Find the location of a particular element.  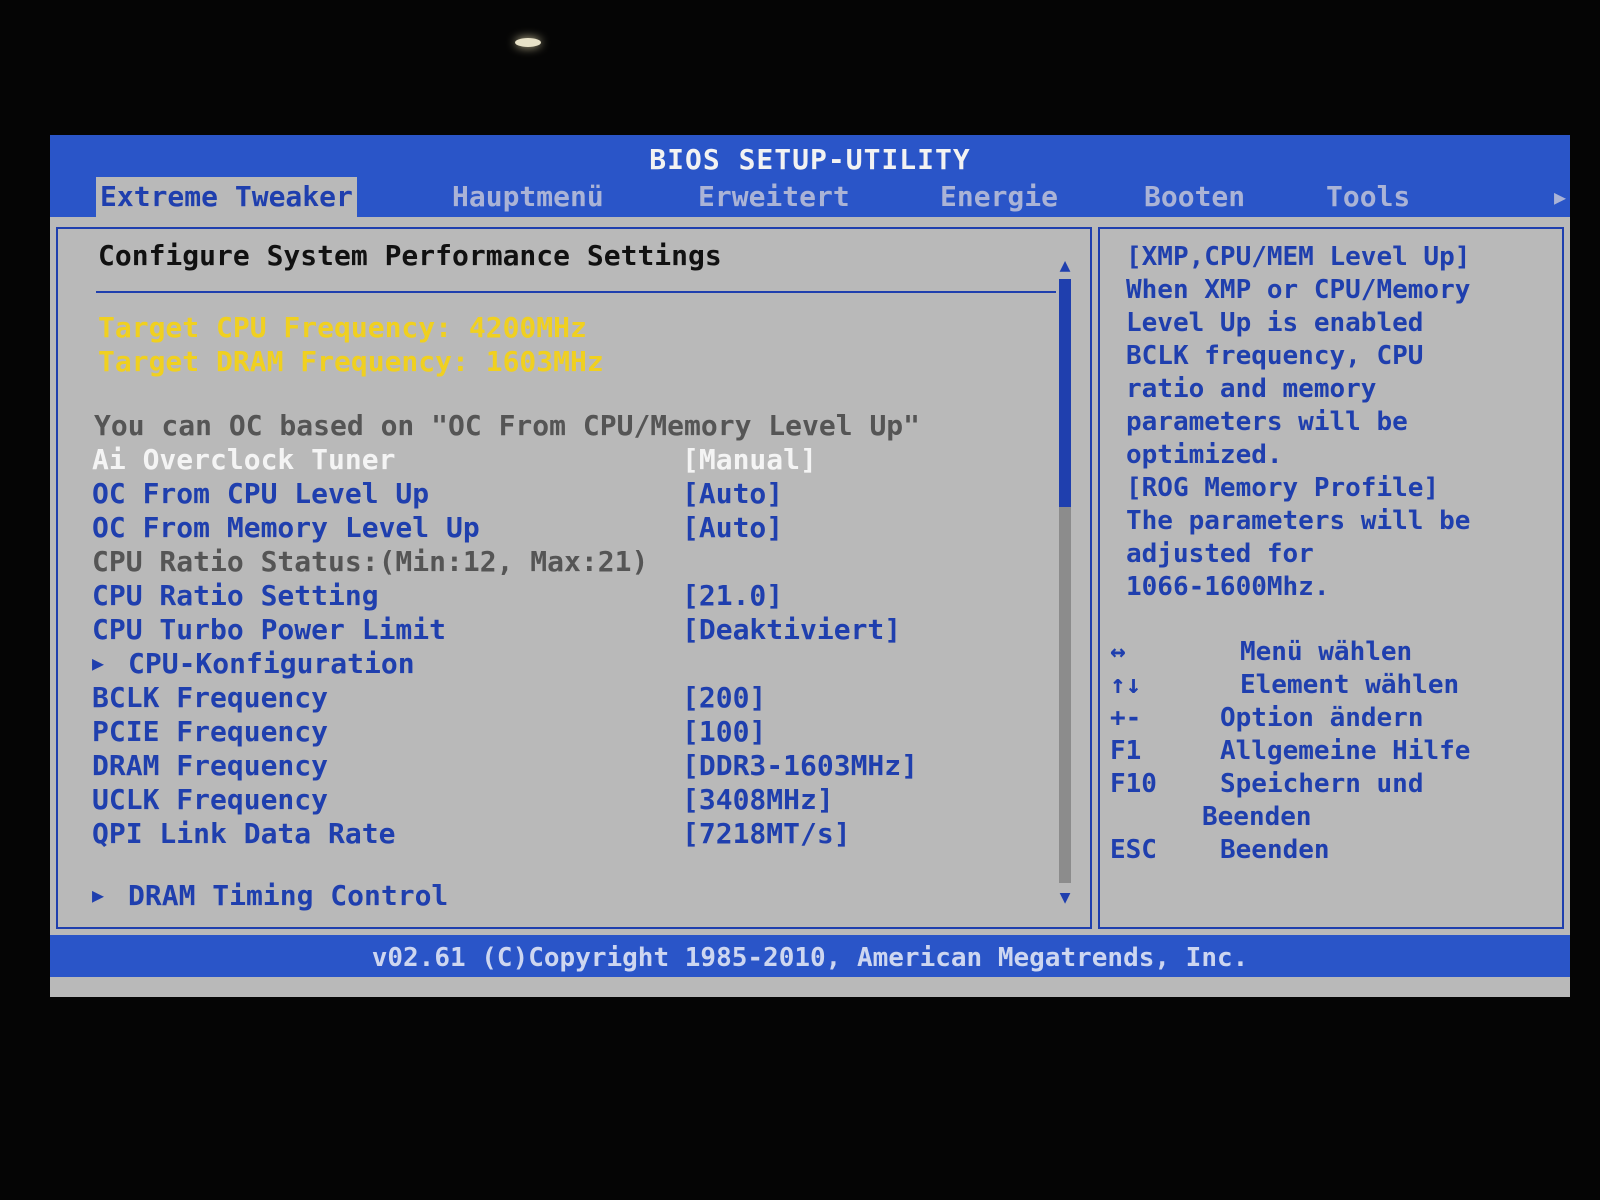

key-description: Speichern und is located at coordinates (1322, 784).